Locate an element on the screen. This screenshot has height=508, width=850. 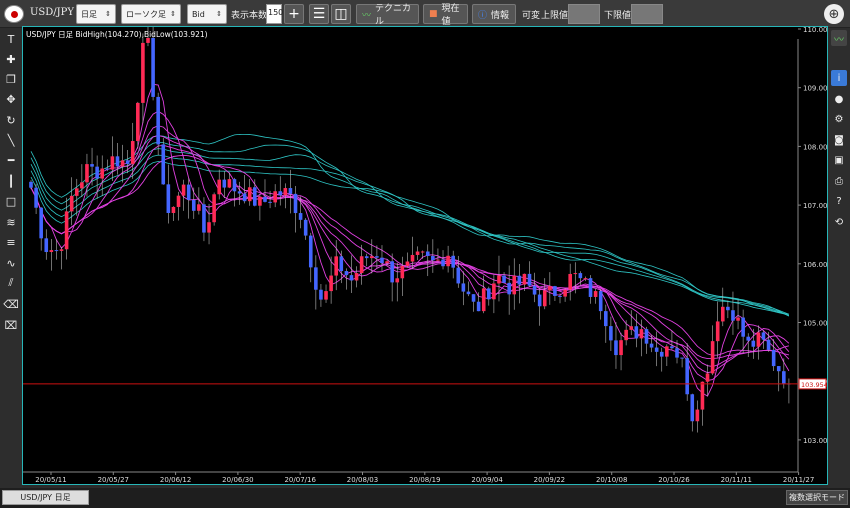
y-tick-label: 106.000 is located at coordinates (815, 265).